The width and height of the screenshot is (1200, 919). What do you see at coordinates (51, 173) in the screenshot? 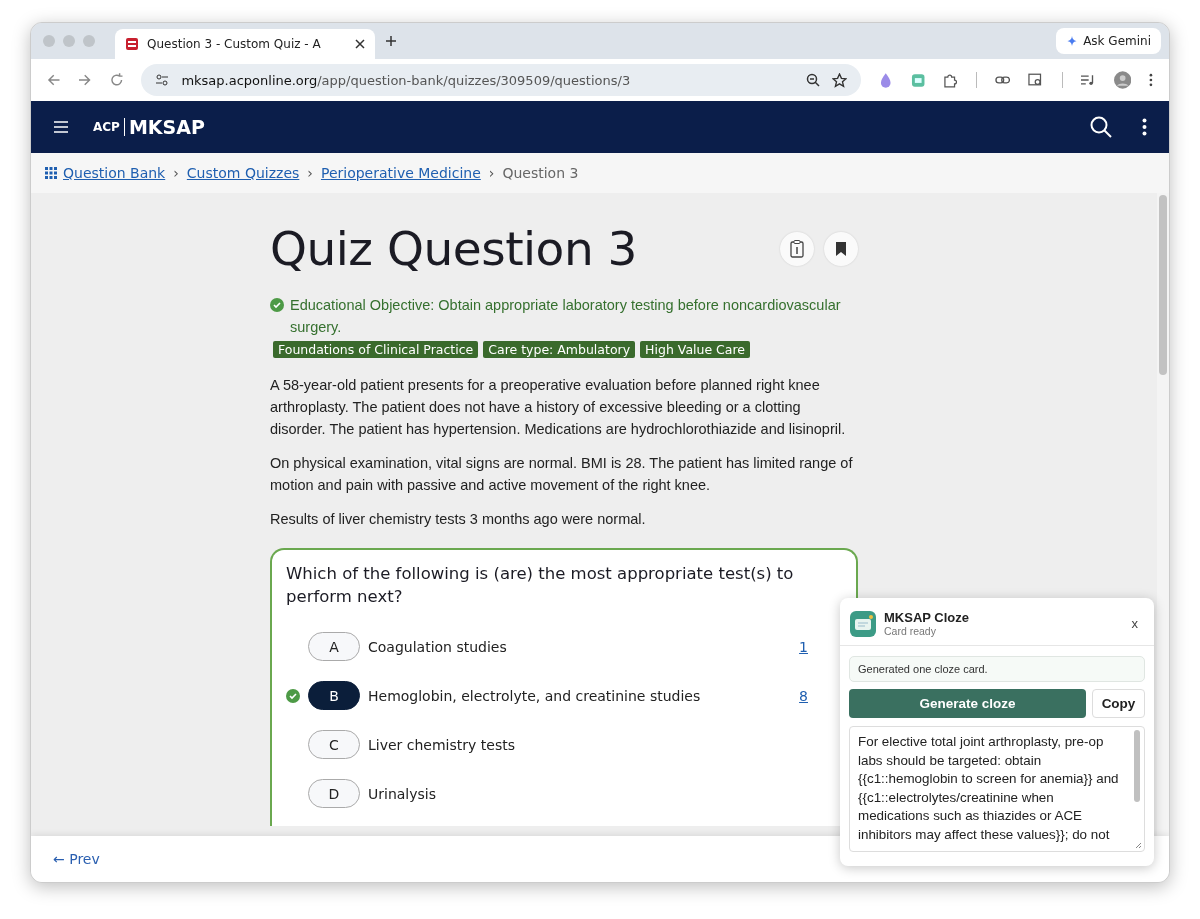
I see `grid-icon` at bounding box center [51, 173].